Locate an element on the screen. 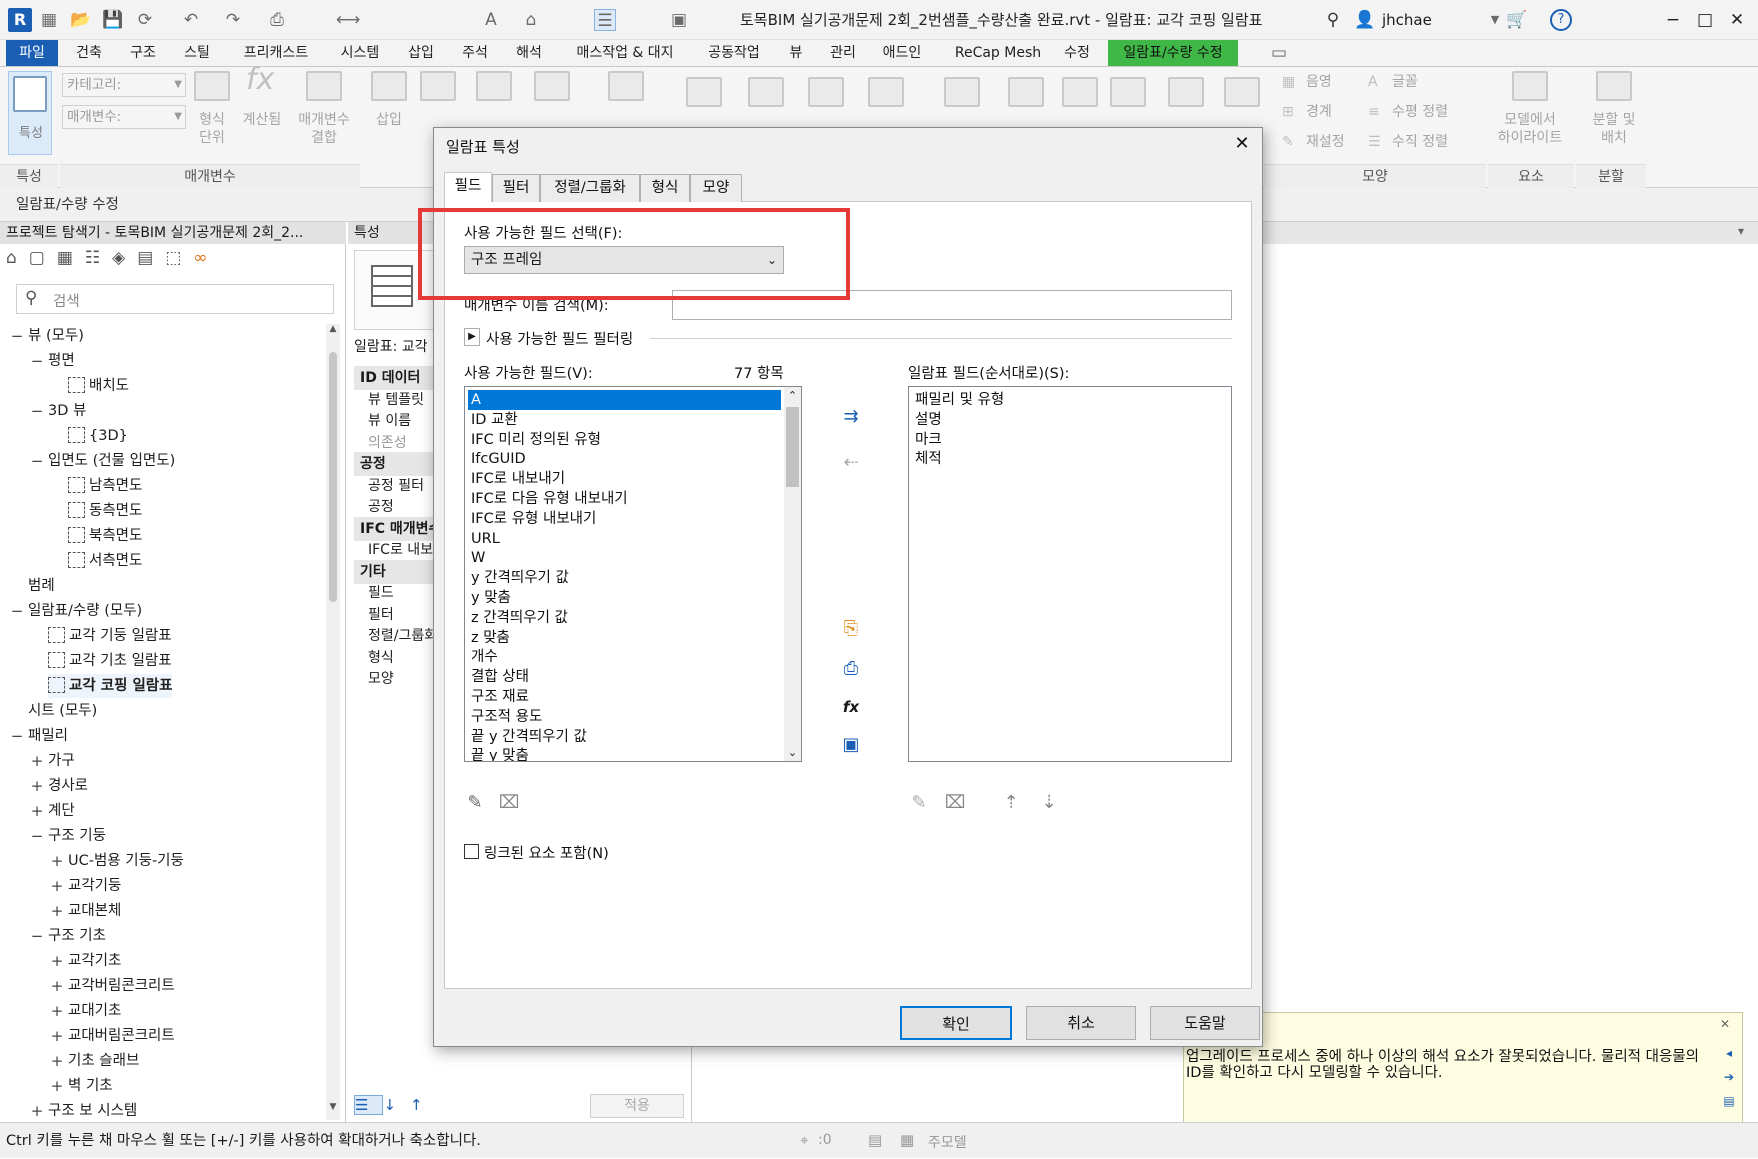  property-row: IFC로 내보내기 is located at coordinates (394, 550).